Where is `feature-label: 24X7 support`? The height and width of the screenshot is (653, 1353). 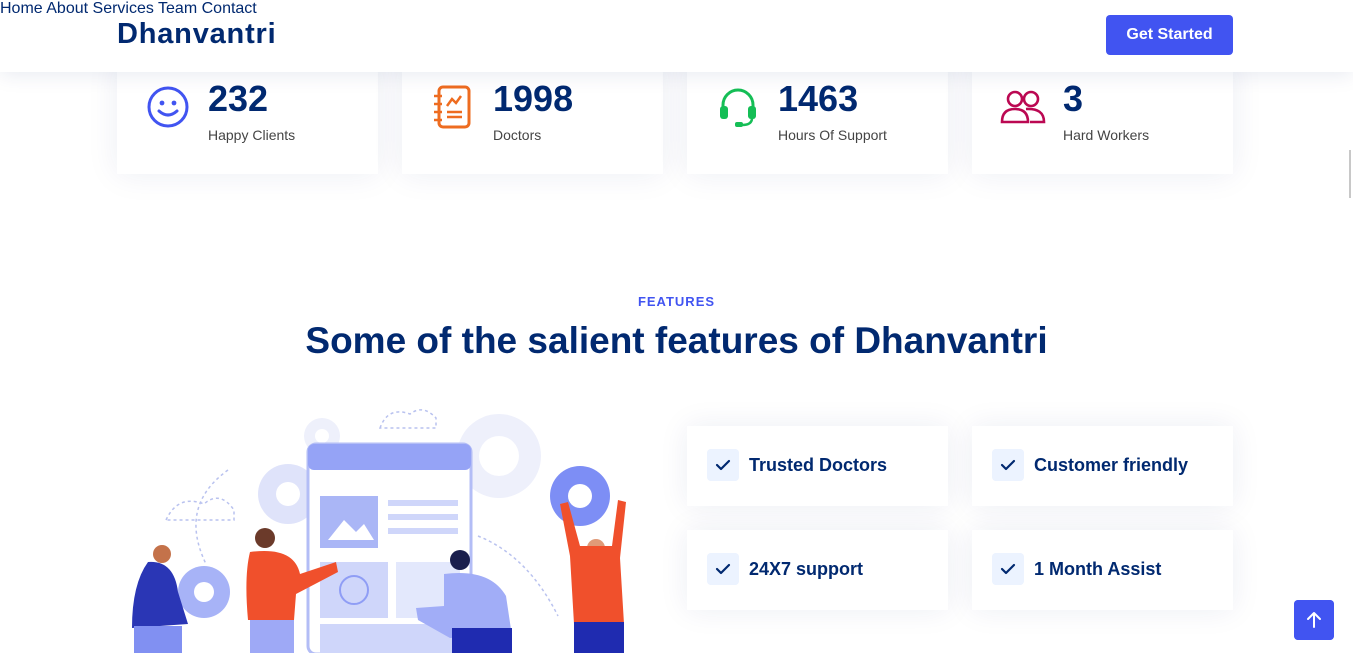
feature-label: 24X7 support is located at coordinates (806, 569).